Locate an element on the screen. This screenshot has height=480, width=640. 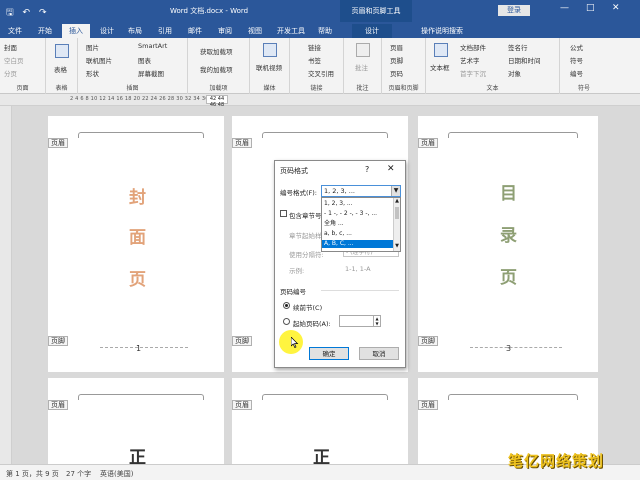
tab-header-footer-design: 设计 is located at coordinates (372, 31).